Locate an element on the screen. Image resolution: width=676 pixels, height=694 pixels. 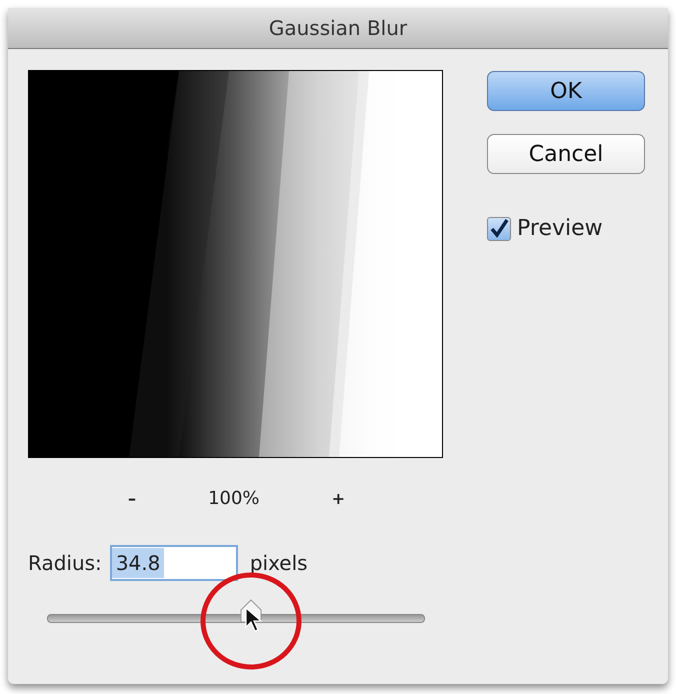
radius-label: Radius: is located at coordinates (65, 563).